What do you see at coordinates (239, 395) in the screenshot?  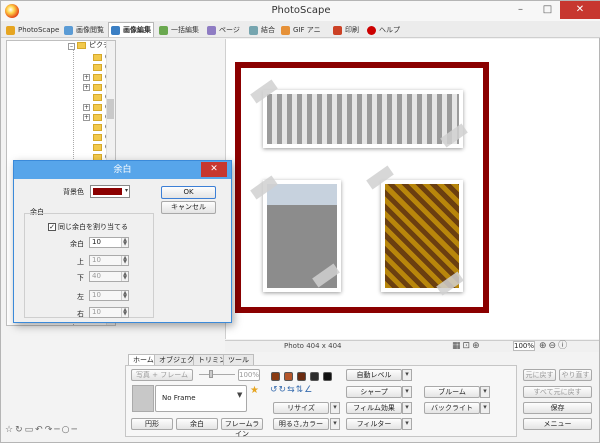 I see `chevron-down-icon: ▼` at bounding box center [239, 395].